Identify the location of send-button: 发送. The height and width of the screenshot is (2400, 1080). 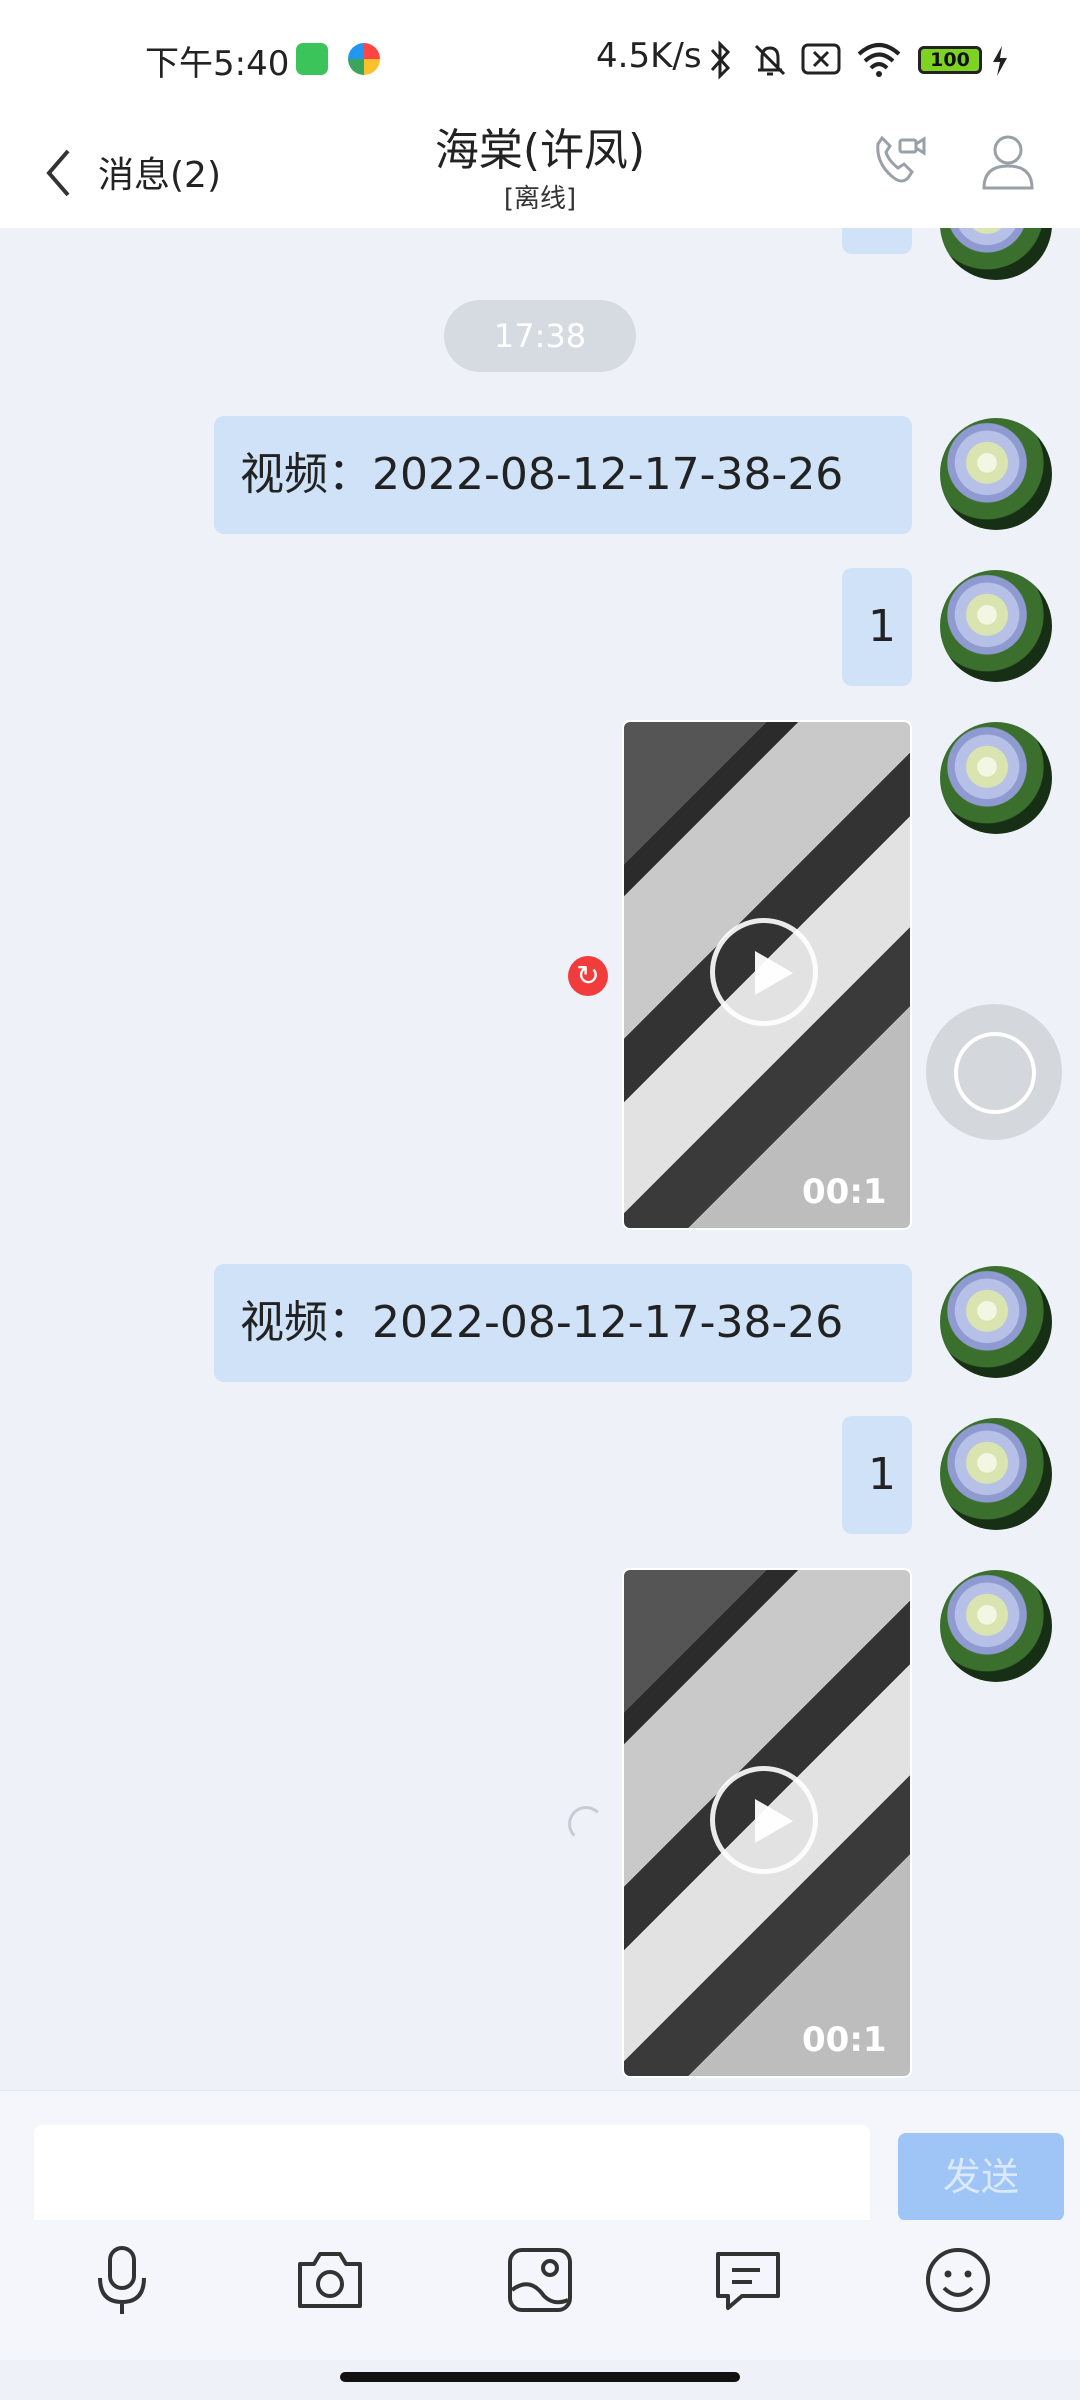
(981, 2177).